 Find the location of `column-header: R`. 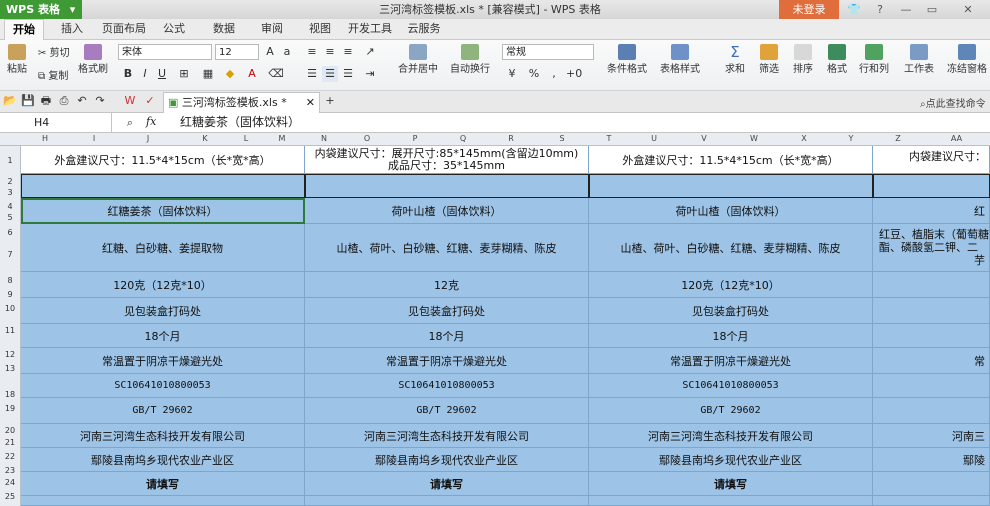

column-header: R is located at coordinates (511, 139).